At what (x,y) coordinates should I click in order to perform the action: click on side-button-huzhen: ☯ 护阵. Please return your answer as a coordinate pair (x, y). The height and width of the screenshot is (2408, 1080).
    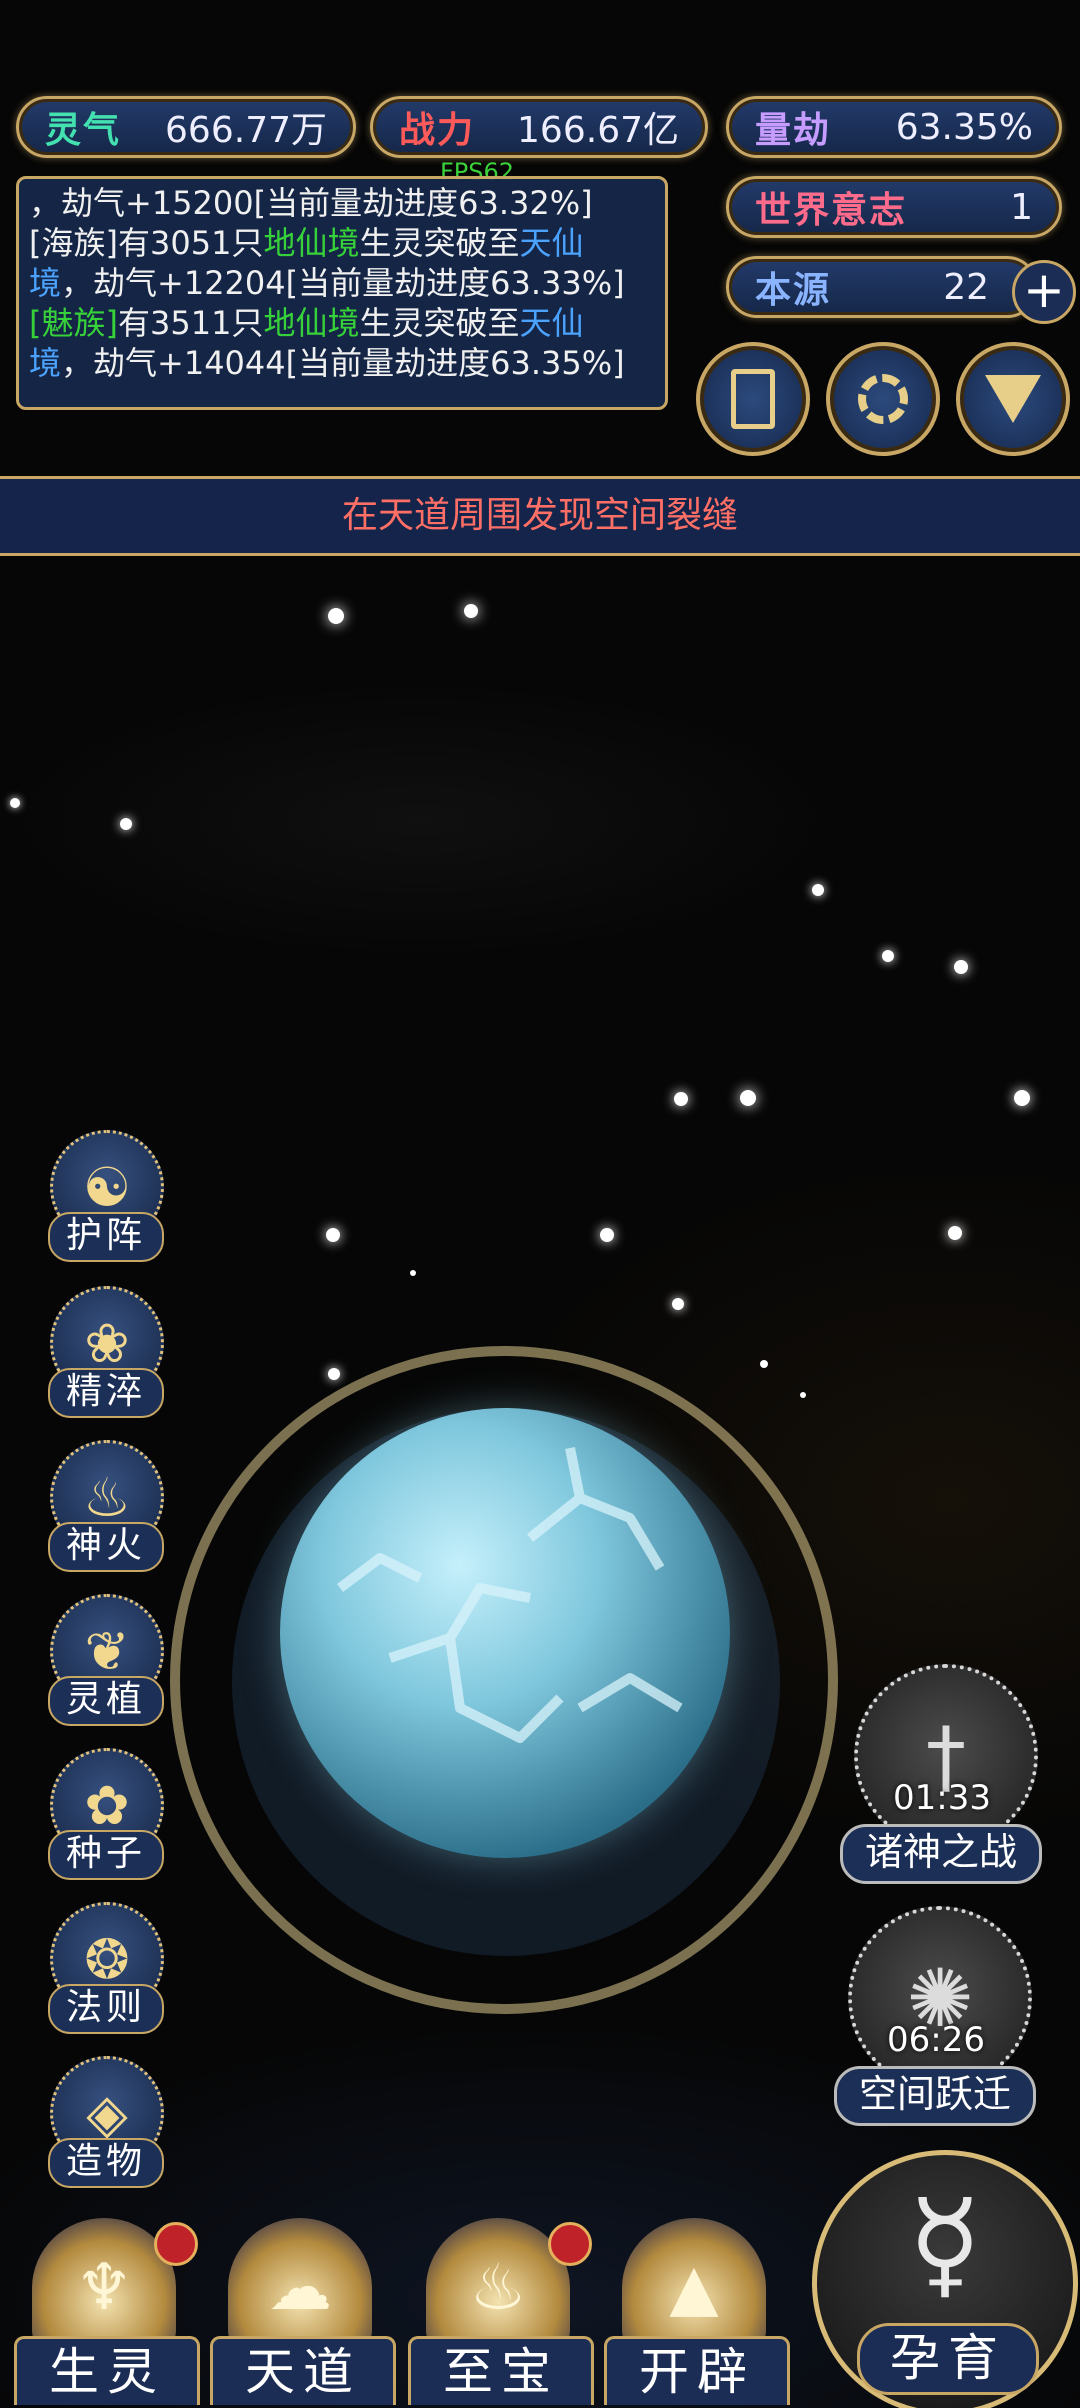
    Looking at the image, I should click on (104, 1196).